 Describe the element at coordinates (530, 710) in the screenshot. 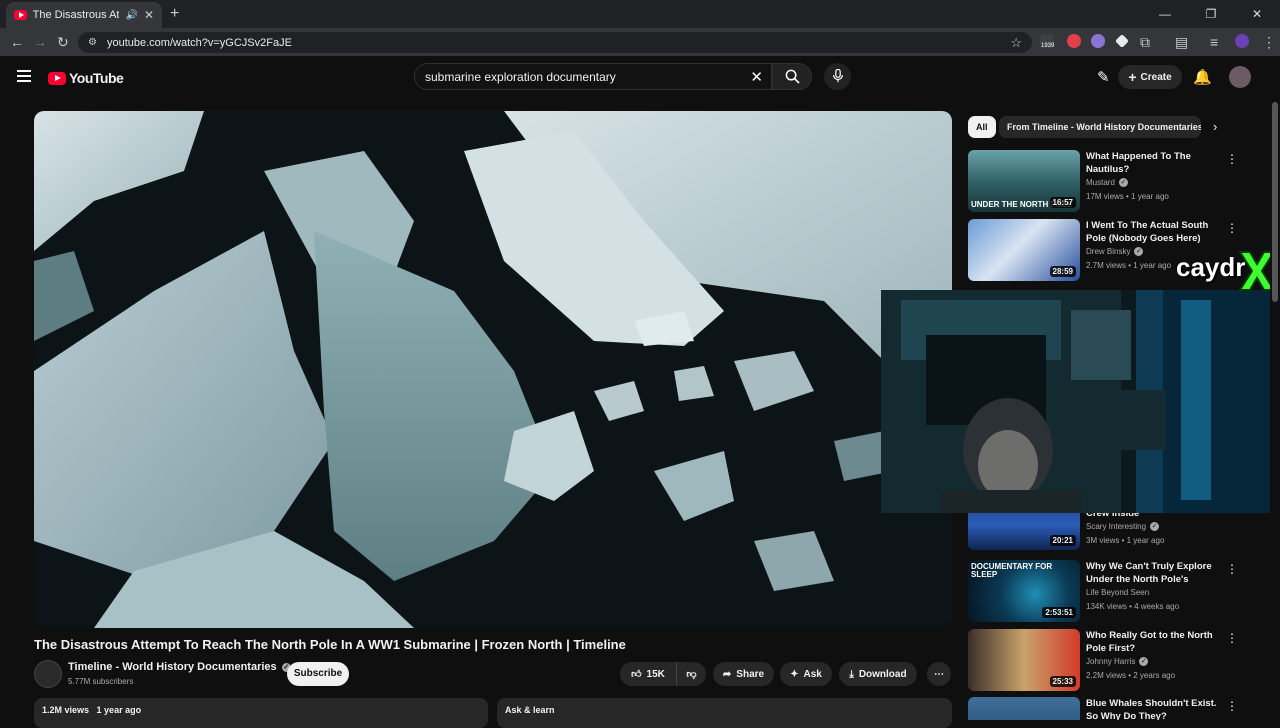

I see `ask-learn-label: Ask & learn` at that location.